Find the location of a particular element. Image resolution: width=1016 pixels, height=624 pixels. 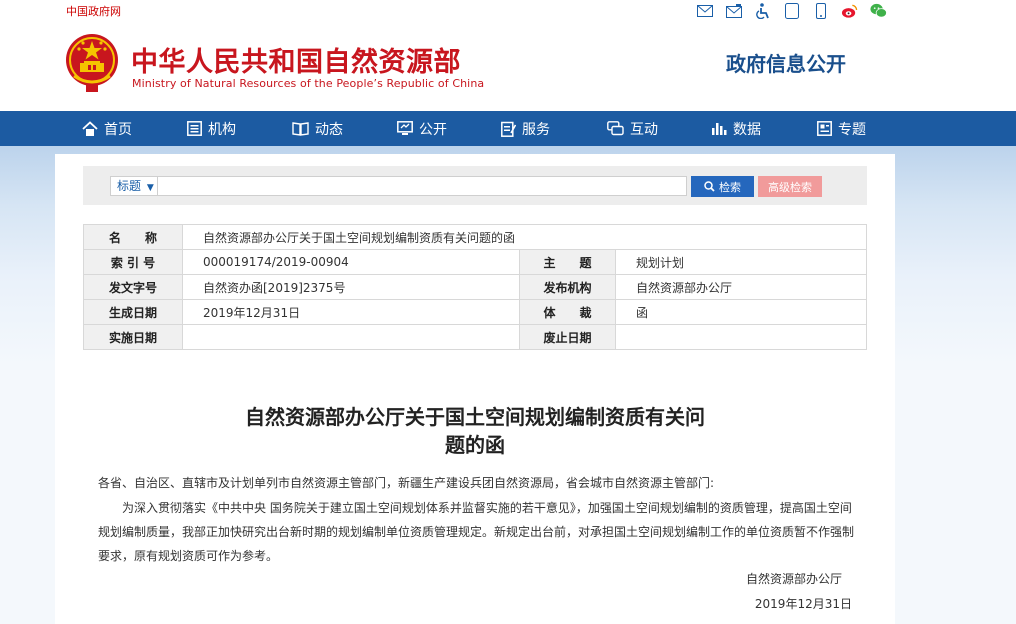

table-row: 名 称 自然资源部办公厅关于国土空间规划编制资质有关问题的函 is located at coordinates (475, 237).